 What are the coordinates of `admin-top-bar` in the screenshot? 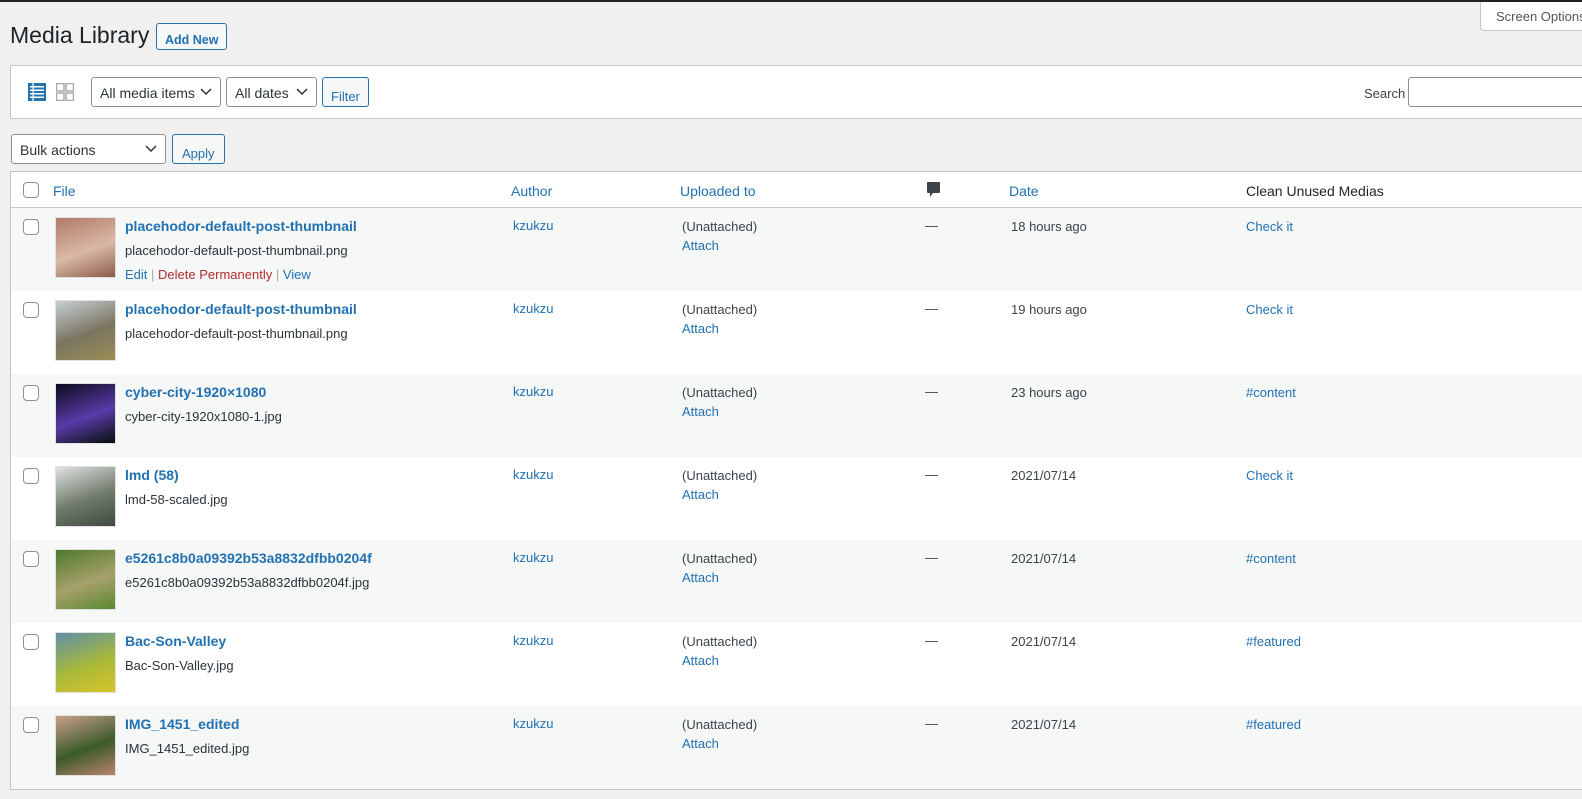 It's located at (791, 1).